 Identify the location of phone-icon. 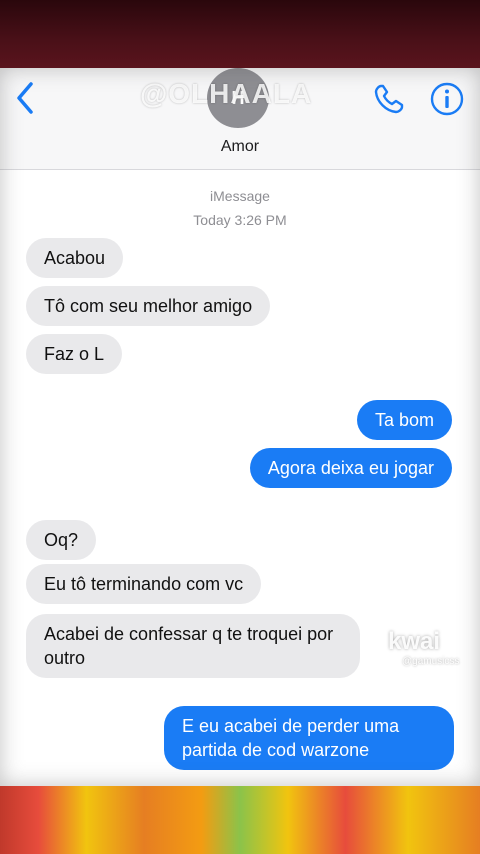
(389, 99).